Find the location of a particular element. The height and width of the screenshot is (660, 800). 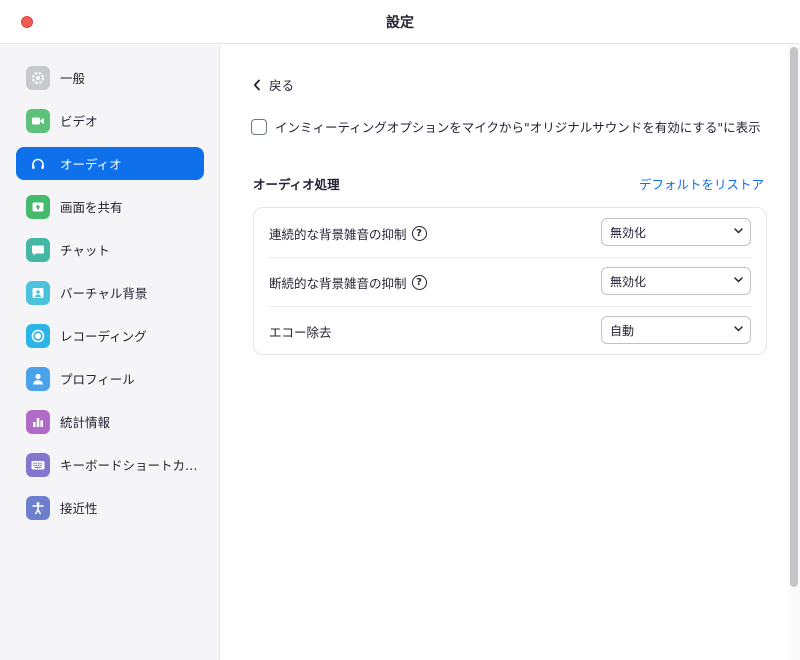

sidebar-item-statistics: 統計情報 is located at coordinates (110, 421).